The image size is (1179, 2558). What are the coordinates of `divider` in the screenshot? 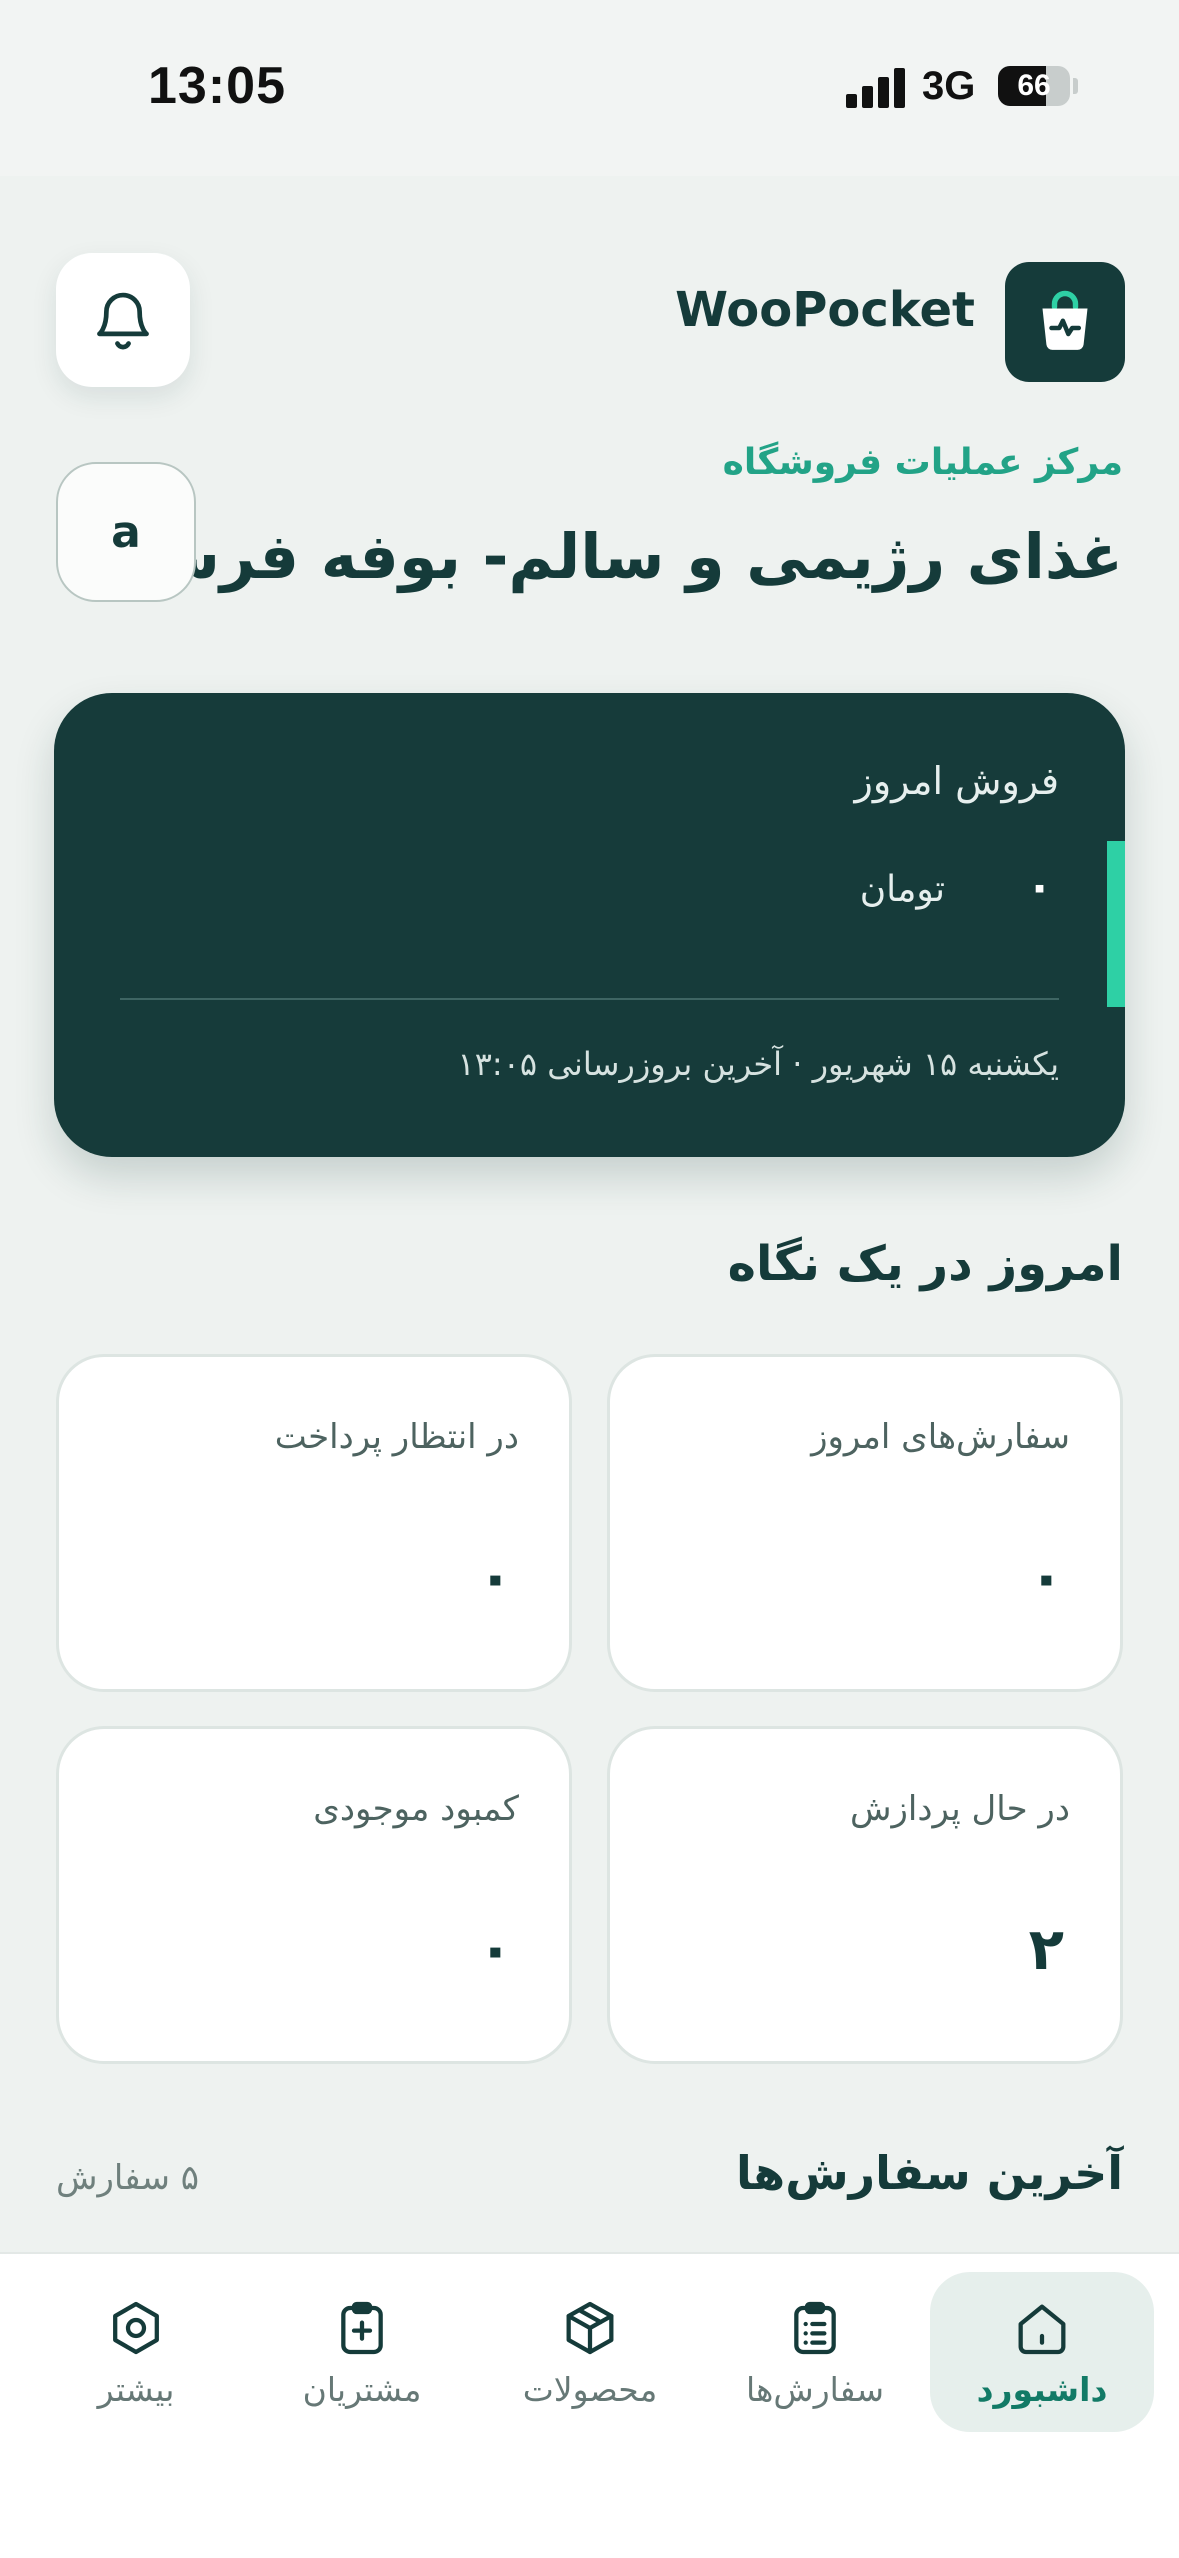 It's located at (589, 999).